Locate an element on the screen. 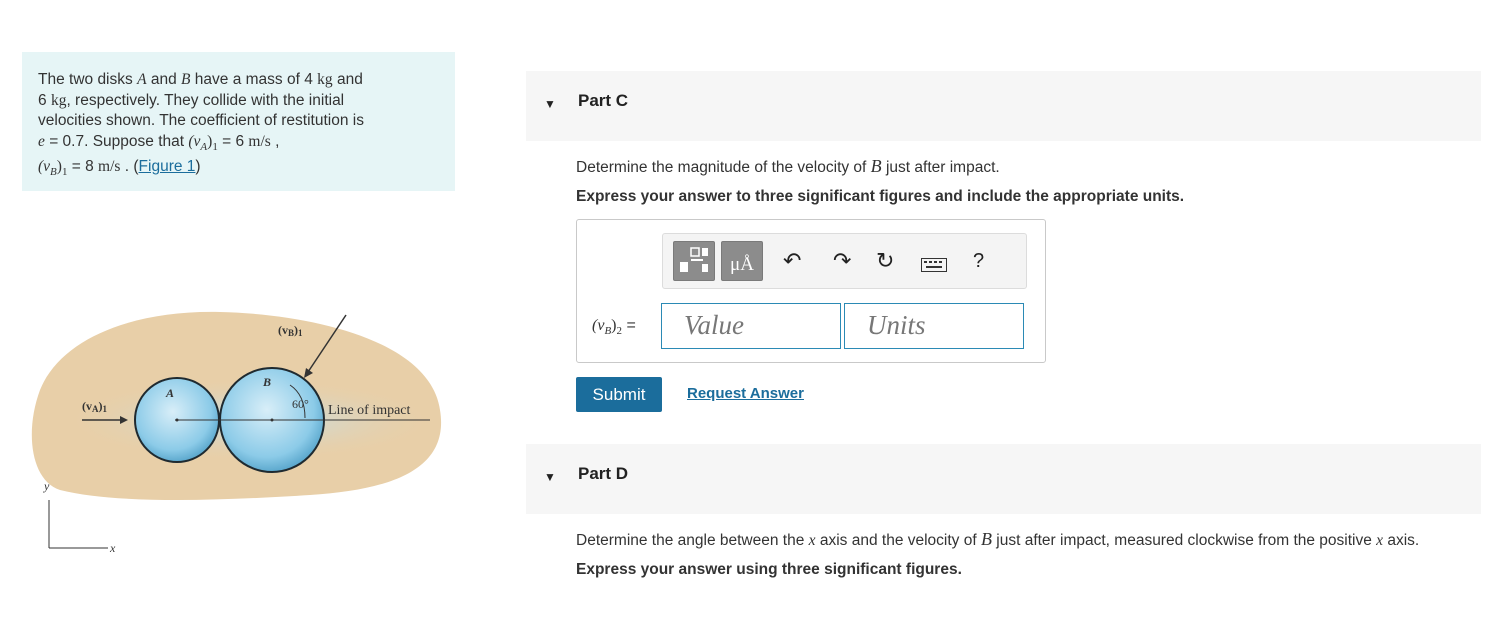 The image size is (1497, 641). submit-button: Submit is located at coordinates (619, 394).